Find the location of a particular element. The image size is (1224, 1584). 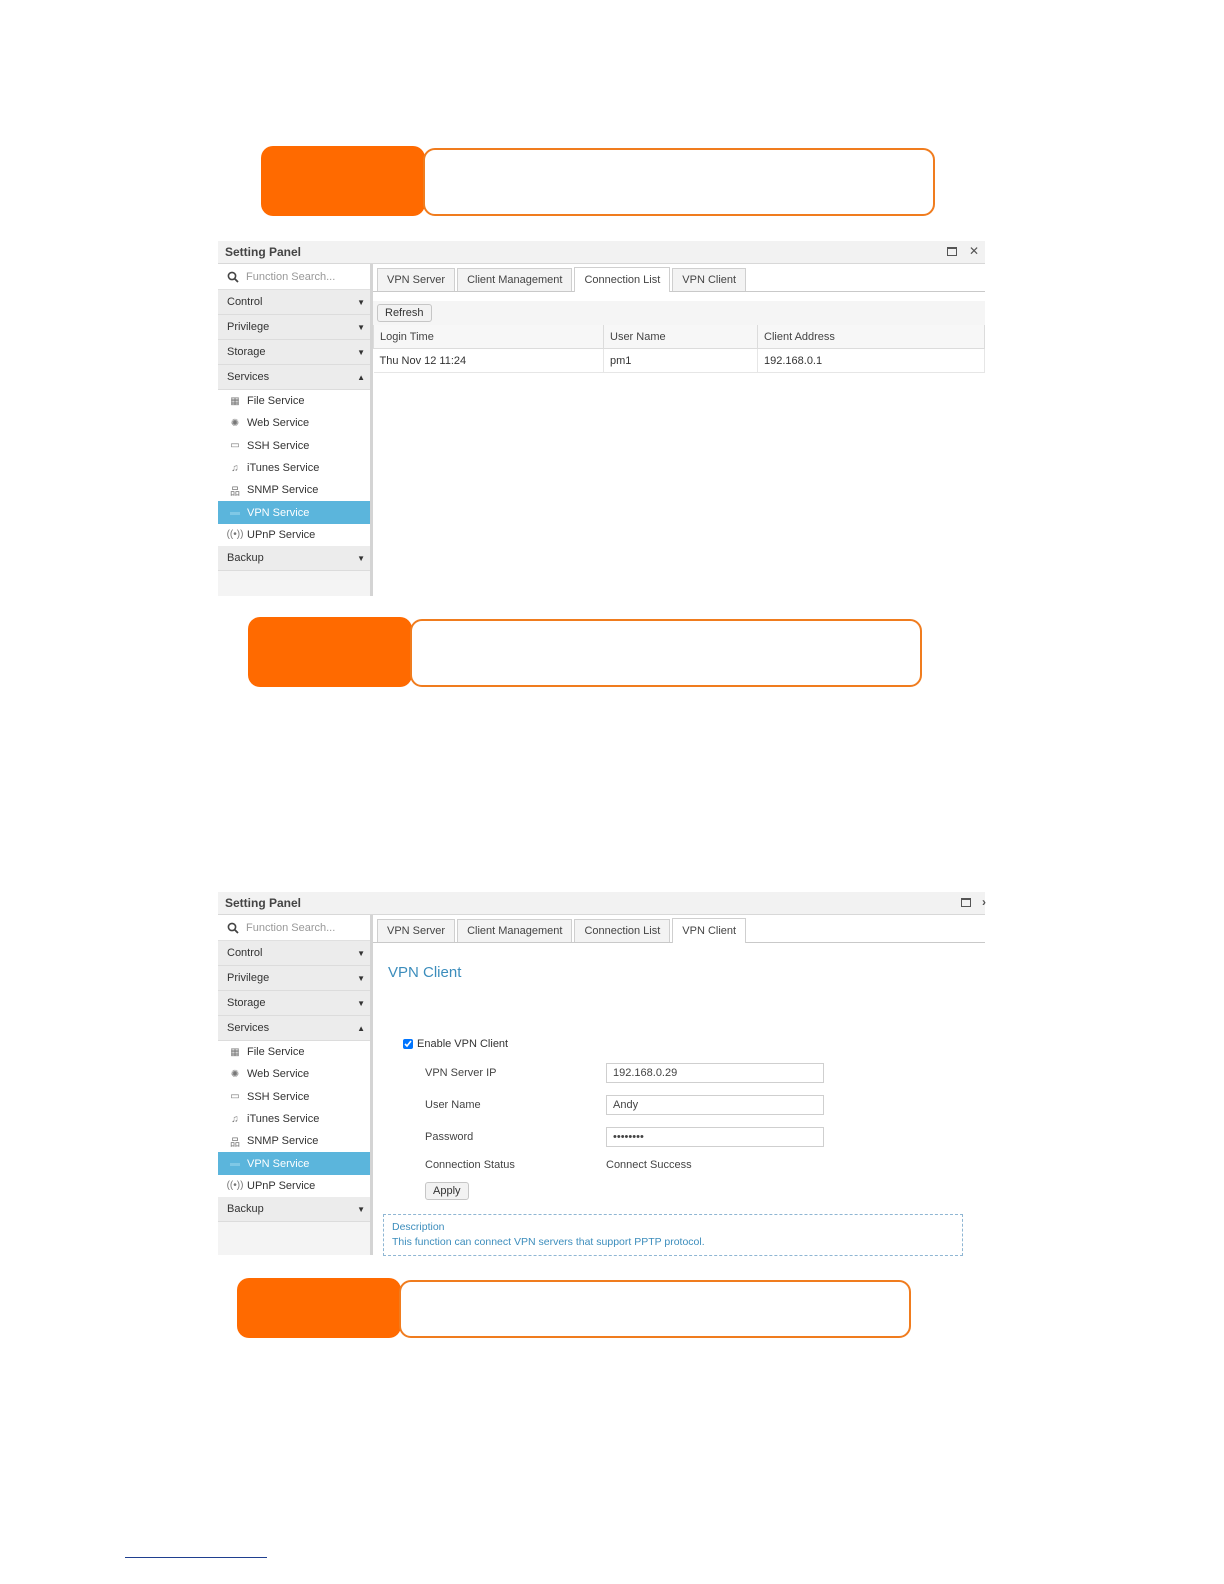

vpn-server-ip-input is located at coordinates (715, 1073).